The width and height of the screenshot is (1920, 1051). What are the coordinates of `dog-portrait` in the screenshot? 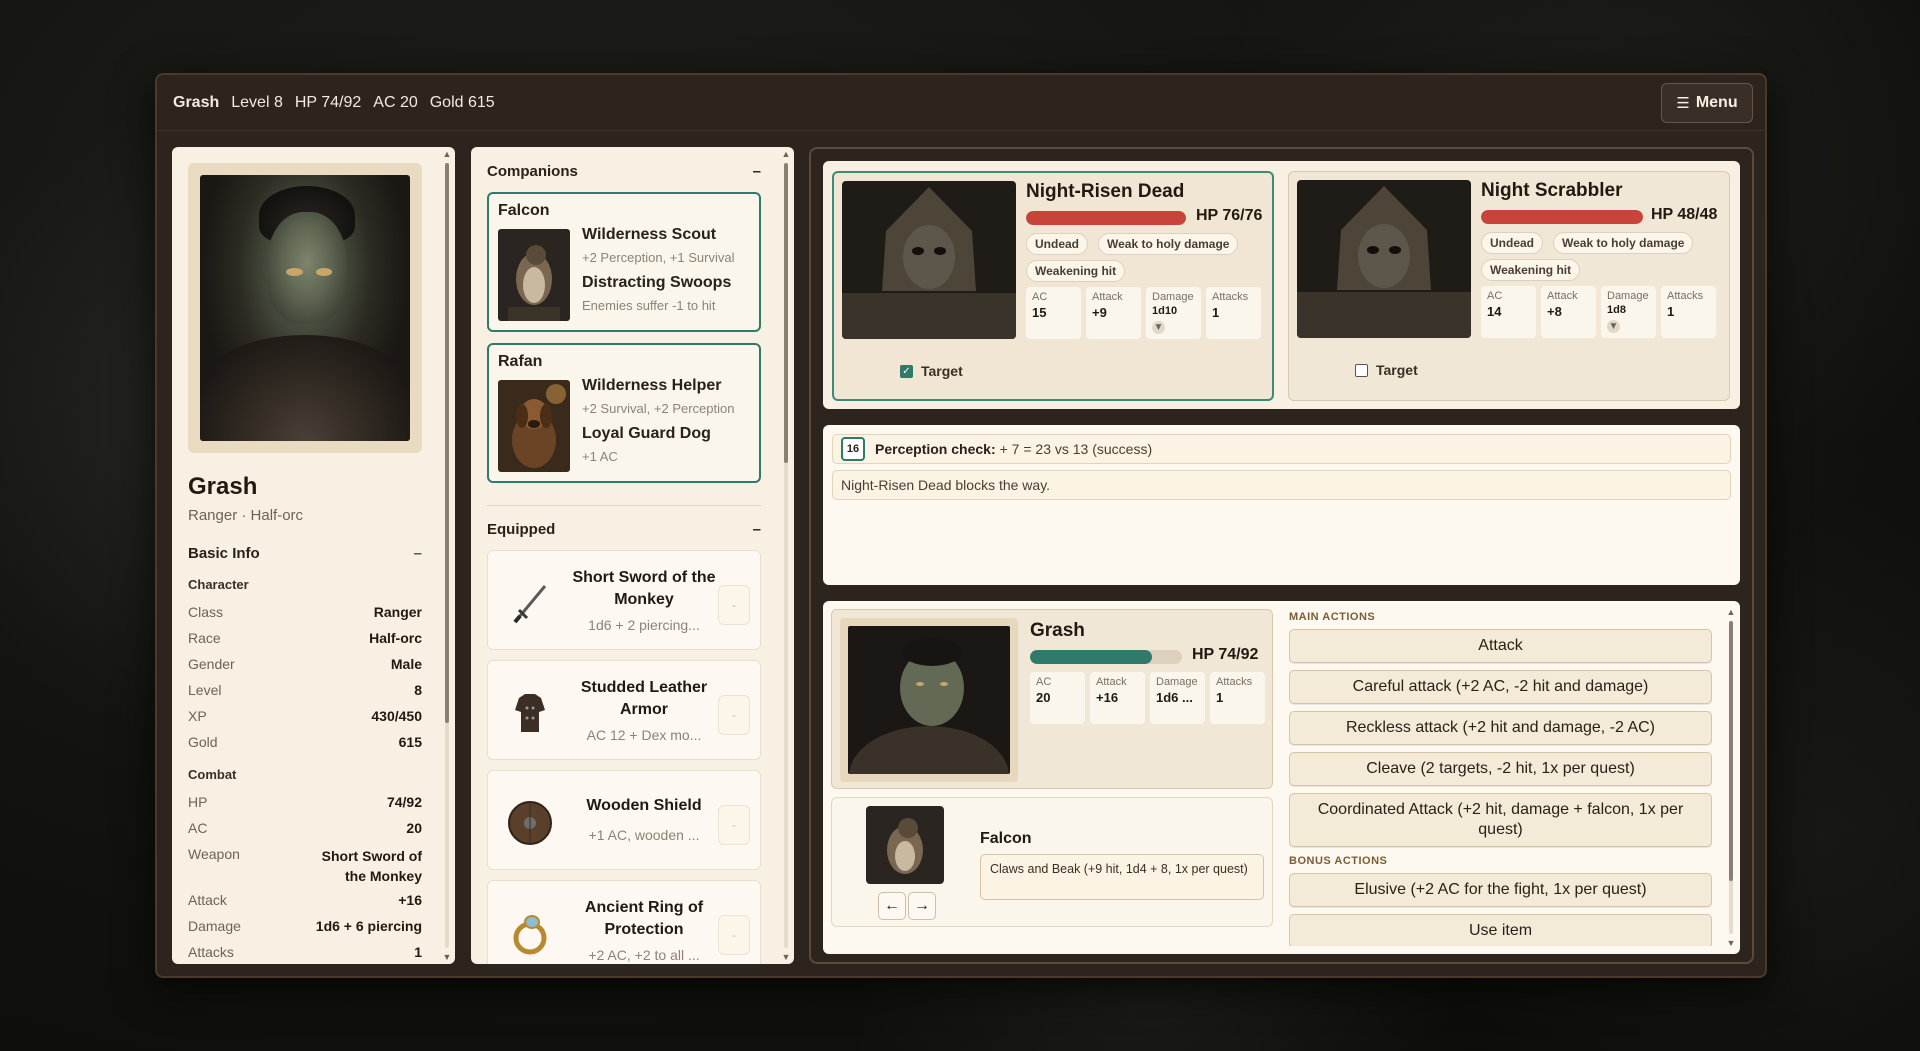 It's located at (534, 426).